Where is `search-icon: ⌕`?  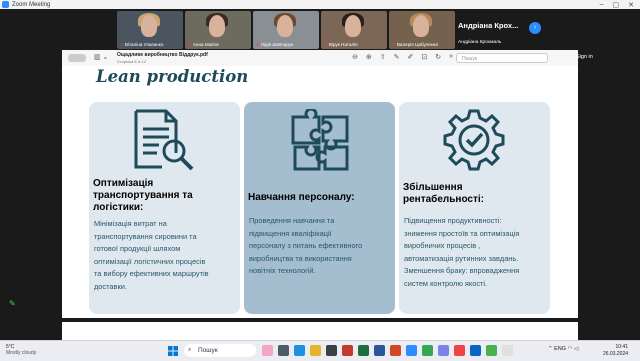 search-icon: ⌕ is located at coordinates (190, 350).